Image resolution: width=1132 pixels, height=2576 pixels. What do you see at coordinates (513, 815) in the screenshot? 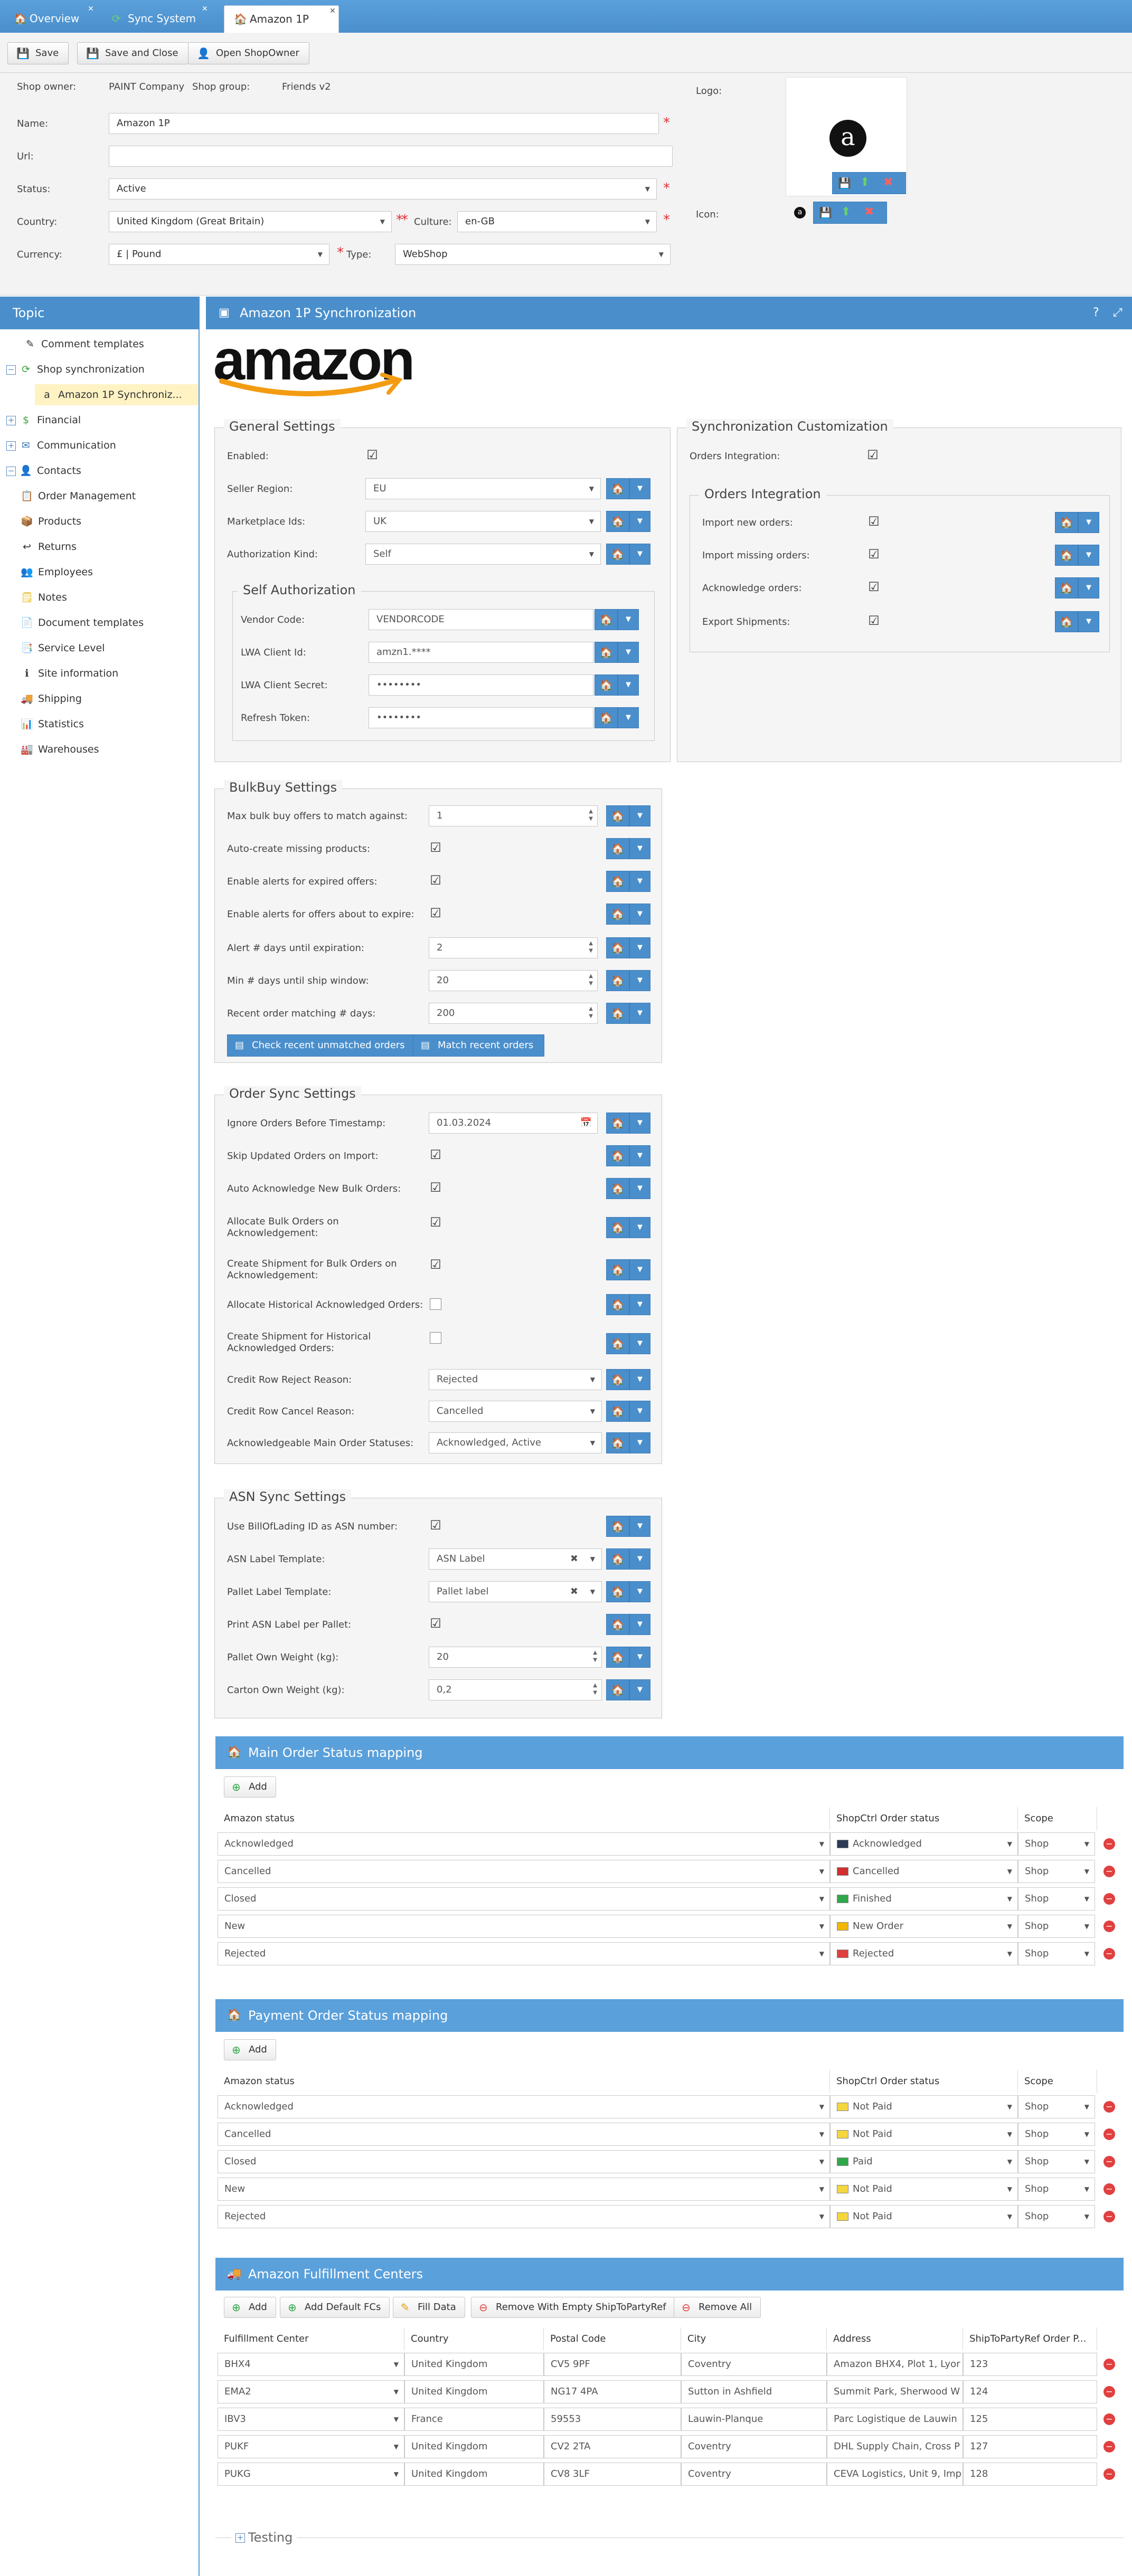
I see `max-offers-input: 1 ▲ ▼` at bounding box center [513, 815].